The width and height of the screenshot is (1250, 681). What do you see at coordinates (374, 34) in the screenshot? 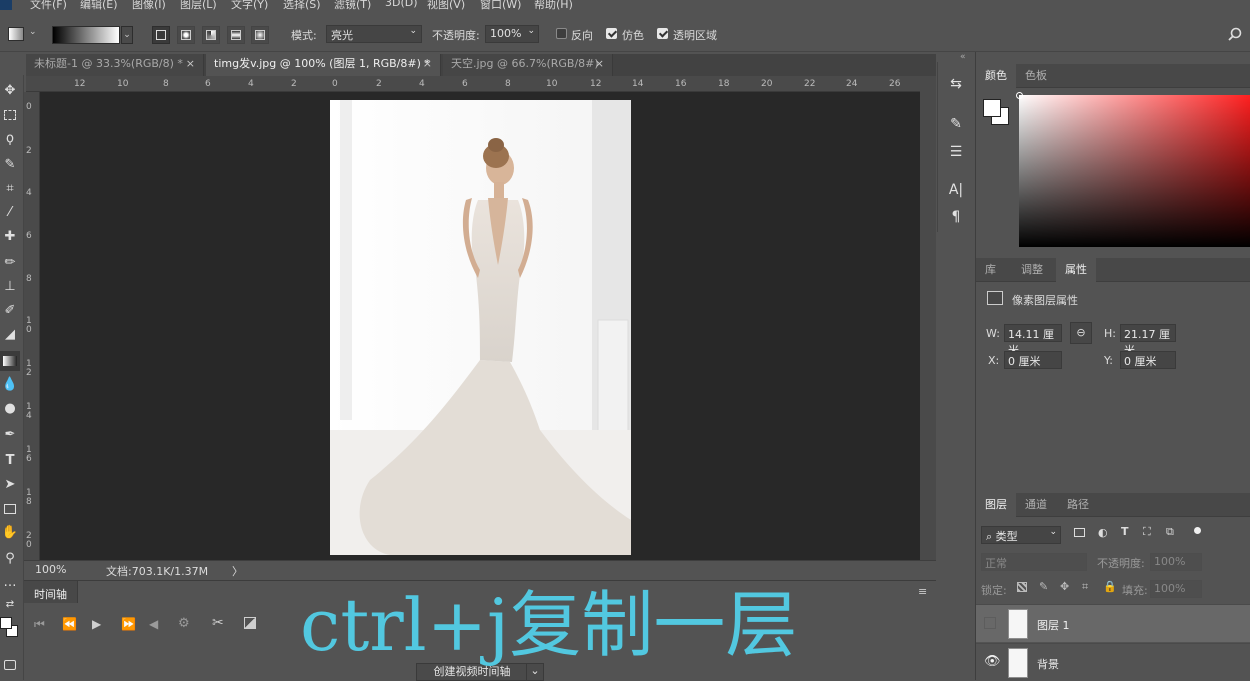
I see `blend-mode-select: 亮光 ⌄` at bounding box center [374, 34].